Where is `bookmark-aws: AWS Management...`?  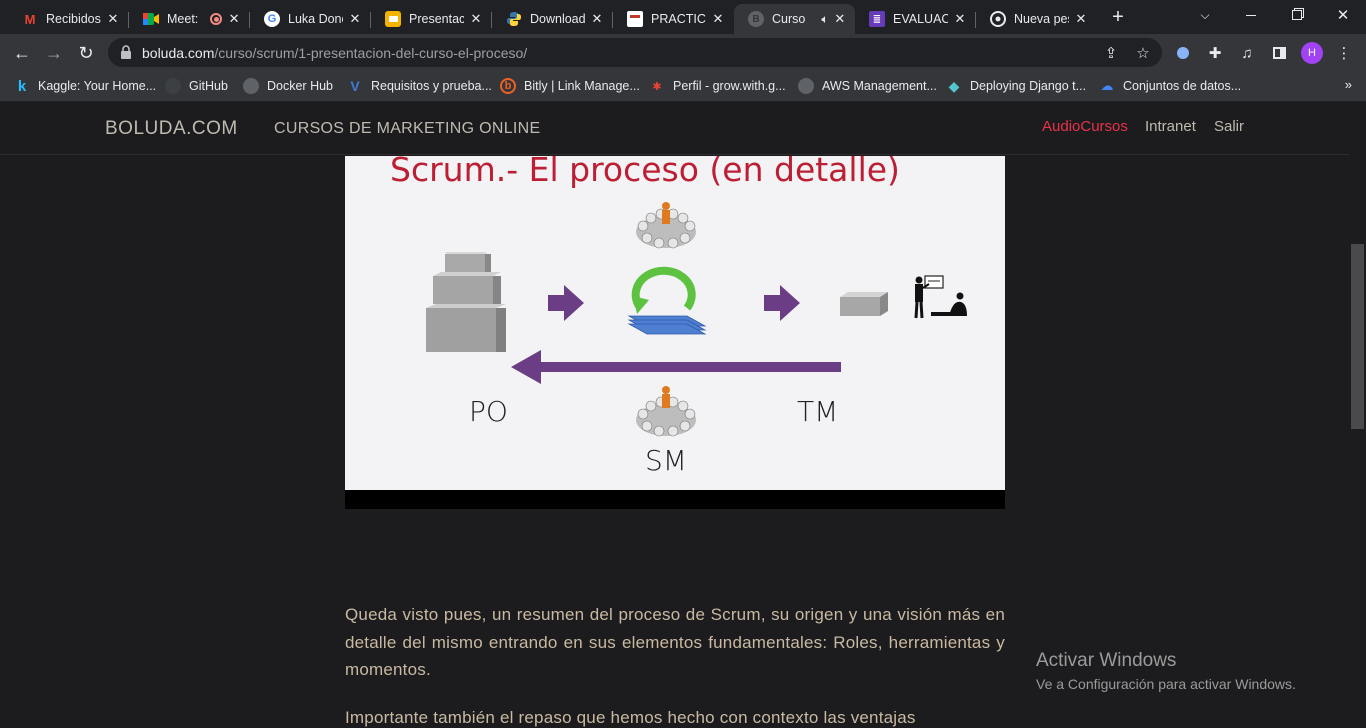 bookmark-aws: AWS Management... is located at coordinates (867, 86).